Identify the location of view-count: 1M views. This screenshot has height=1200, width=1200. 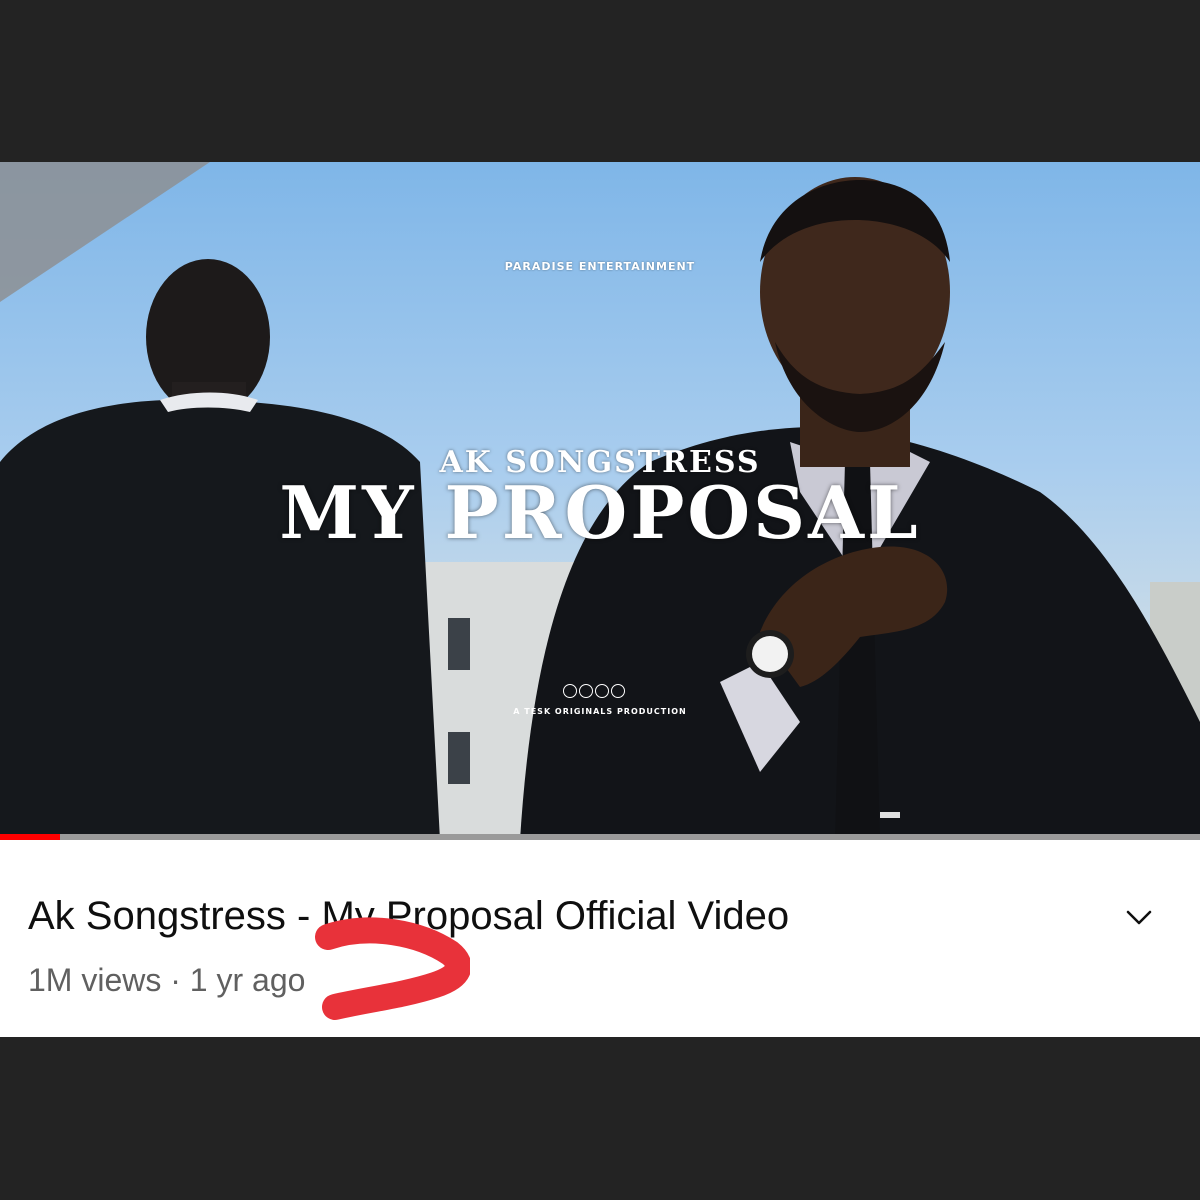
(95, 980).